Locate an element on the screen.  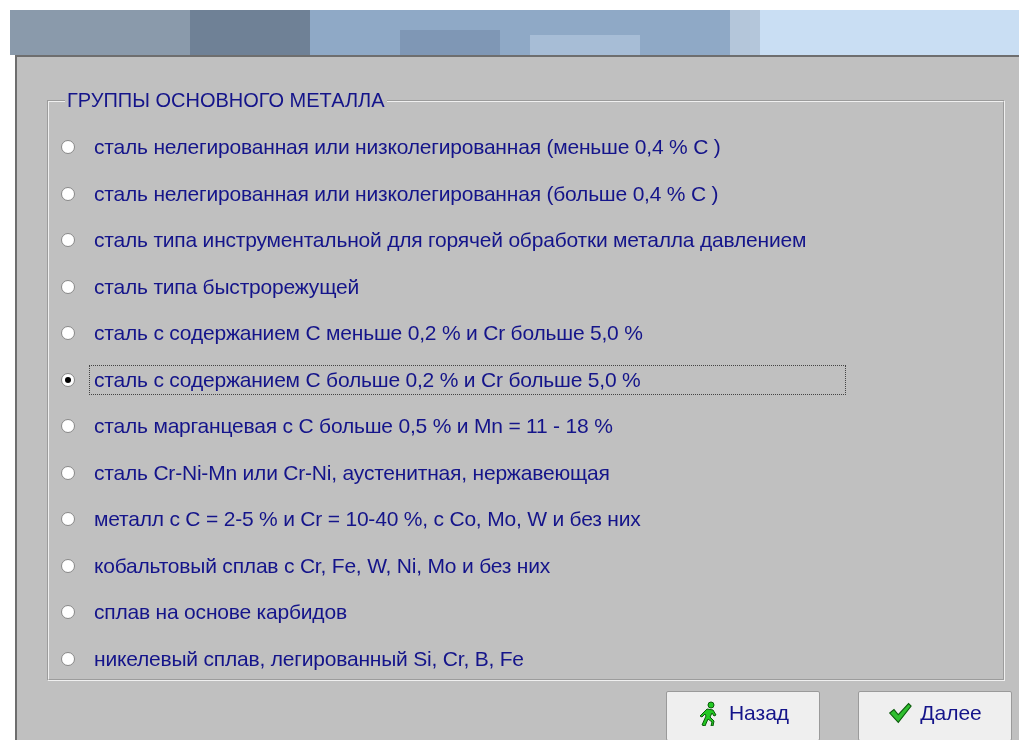
back-button: Назад is located at coordinates (743, 715).